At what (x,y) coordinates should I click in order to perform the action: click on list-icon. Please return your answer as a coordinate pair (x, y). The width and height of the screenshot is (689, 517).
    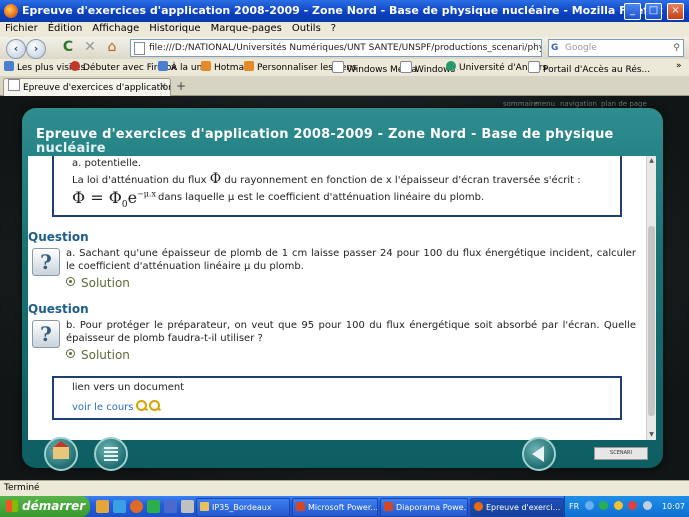
    Looking at the image, I should click on (111, 454).